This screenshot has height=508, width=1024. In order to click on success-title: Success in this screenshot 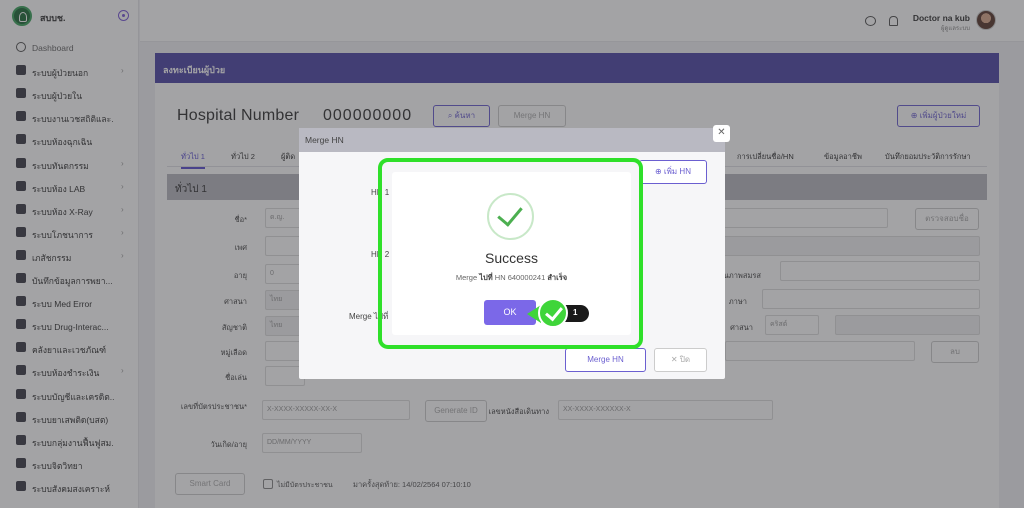, I will do `click(511, 258)`.